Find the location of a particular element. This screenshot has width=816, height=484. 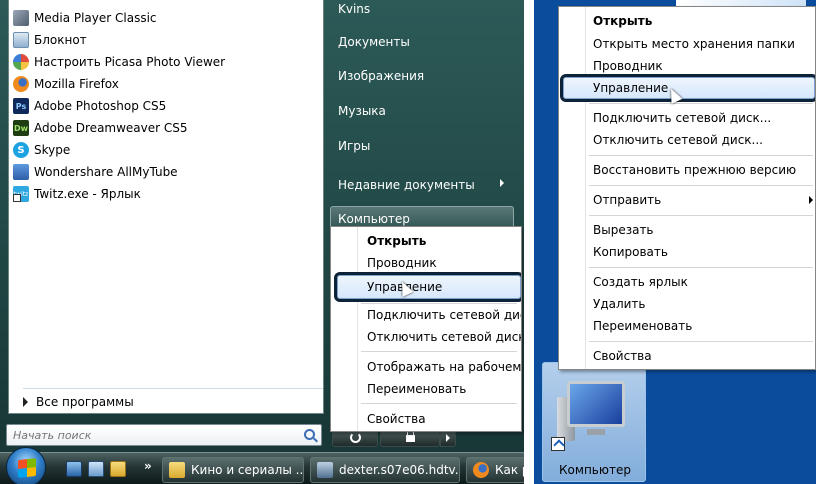

program-label: Блокнот is located at coordinates (60, 40).